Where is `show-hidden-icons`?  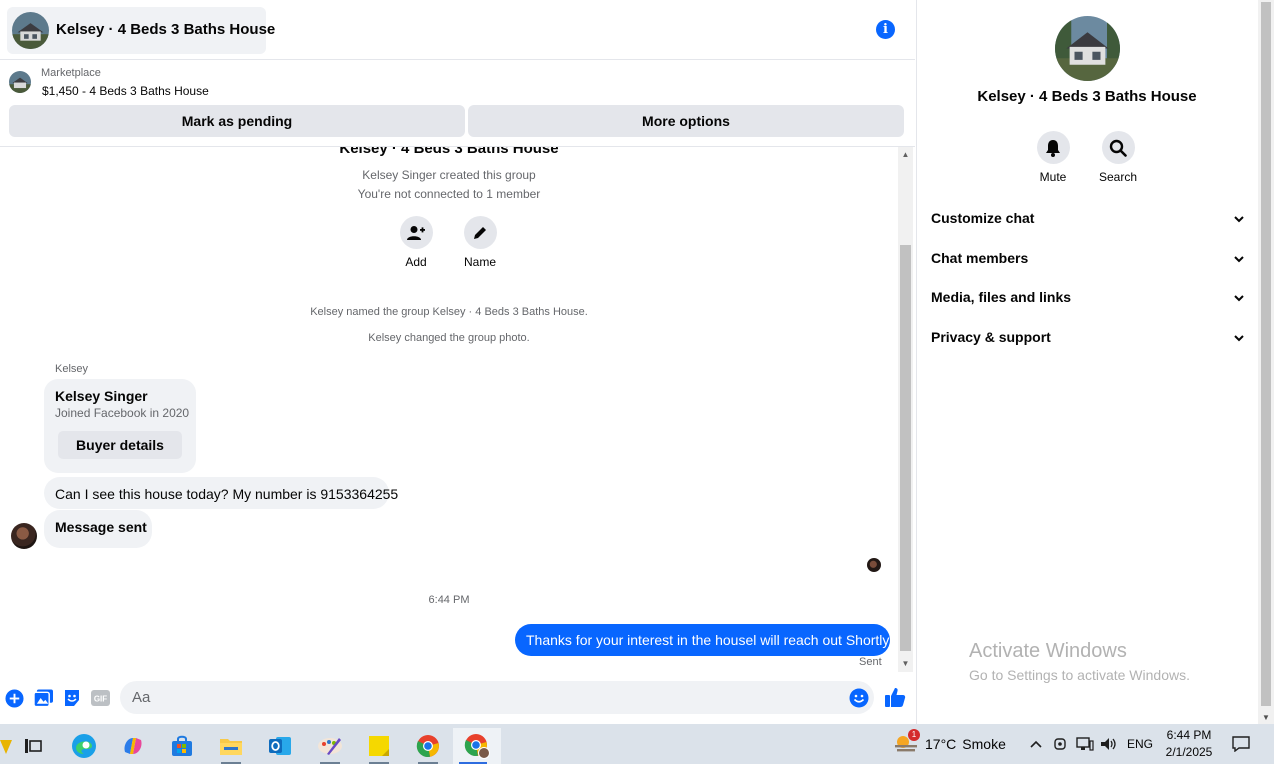
show-hidden-icons is located at coordinates (1036, 744).